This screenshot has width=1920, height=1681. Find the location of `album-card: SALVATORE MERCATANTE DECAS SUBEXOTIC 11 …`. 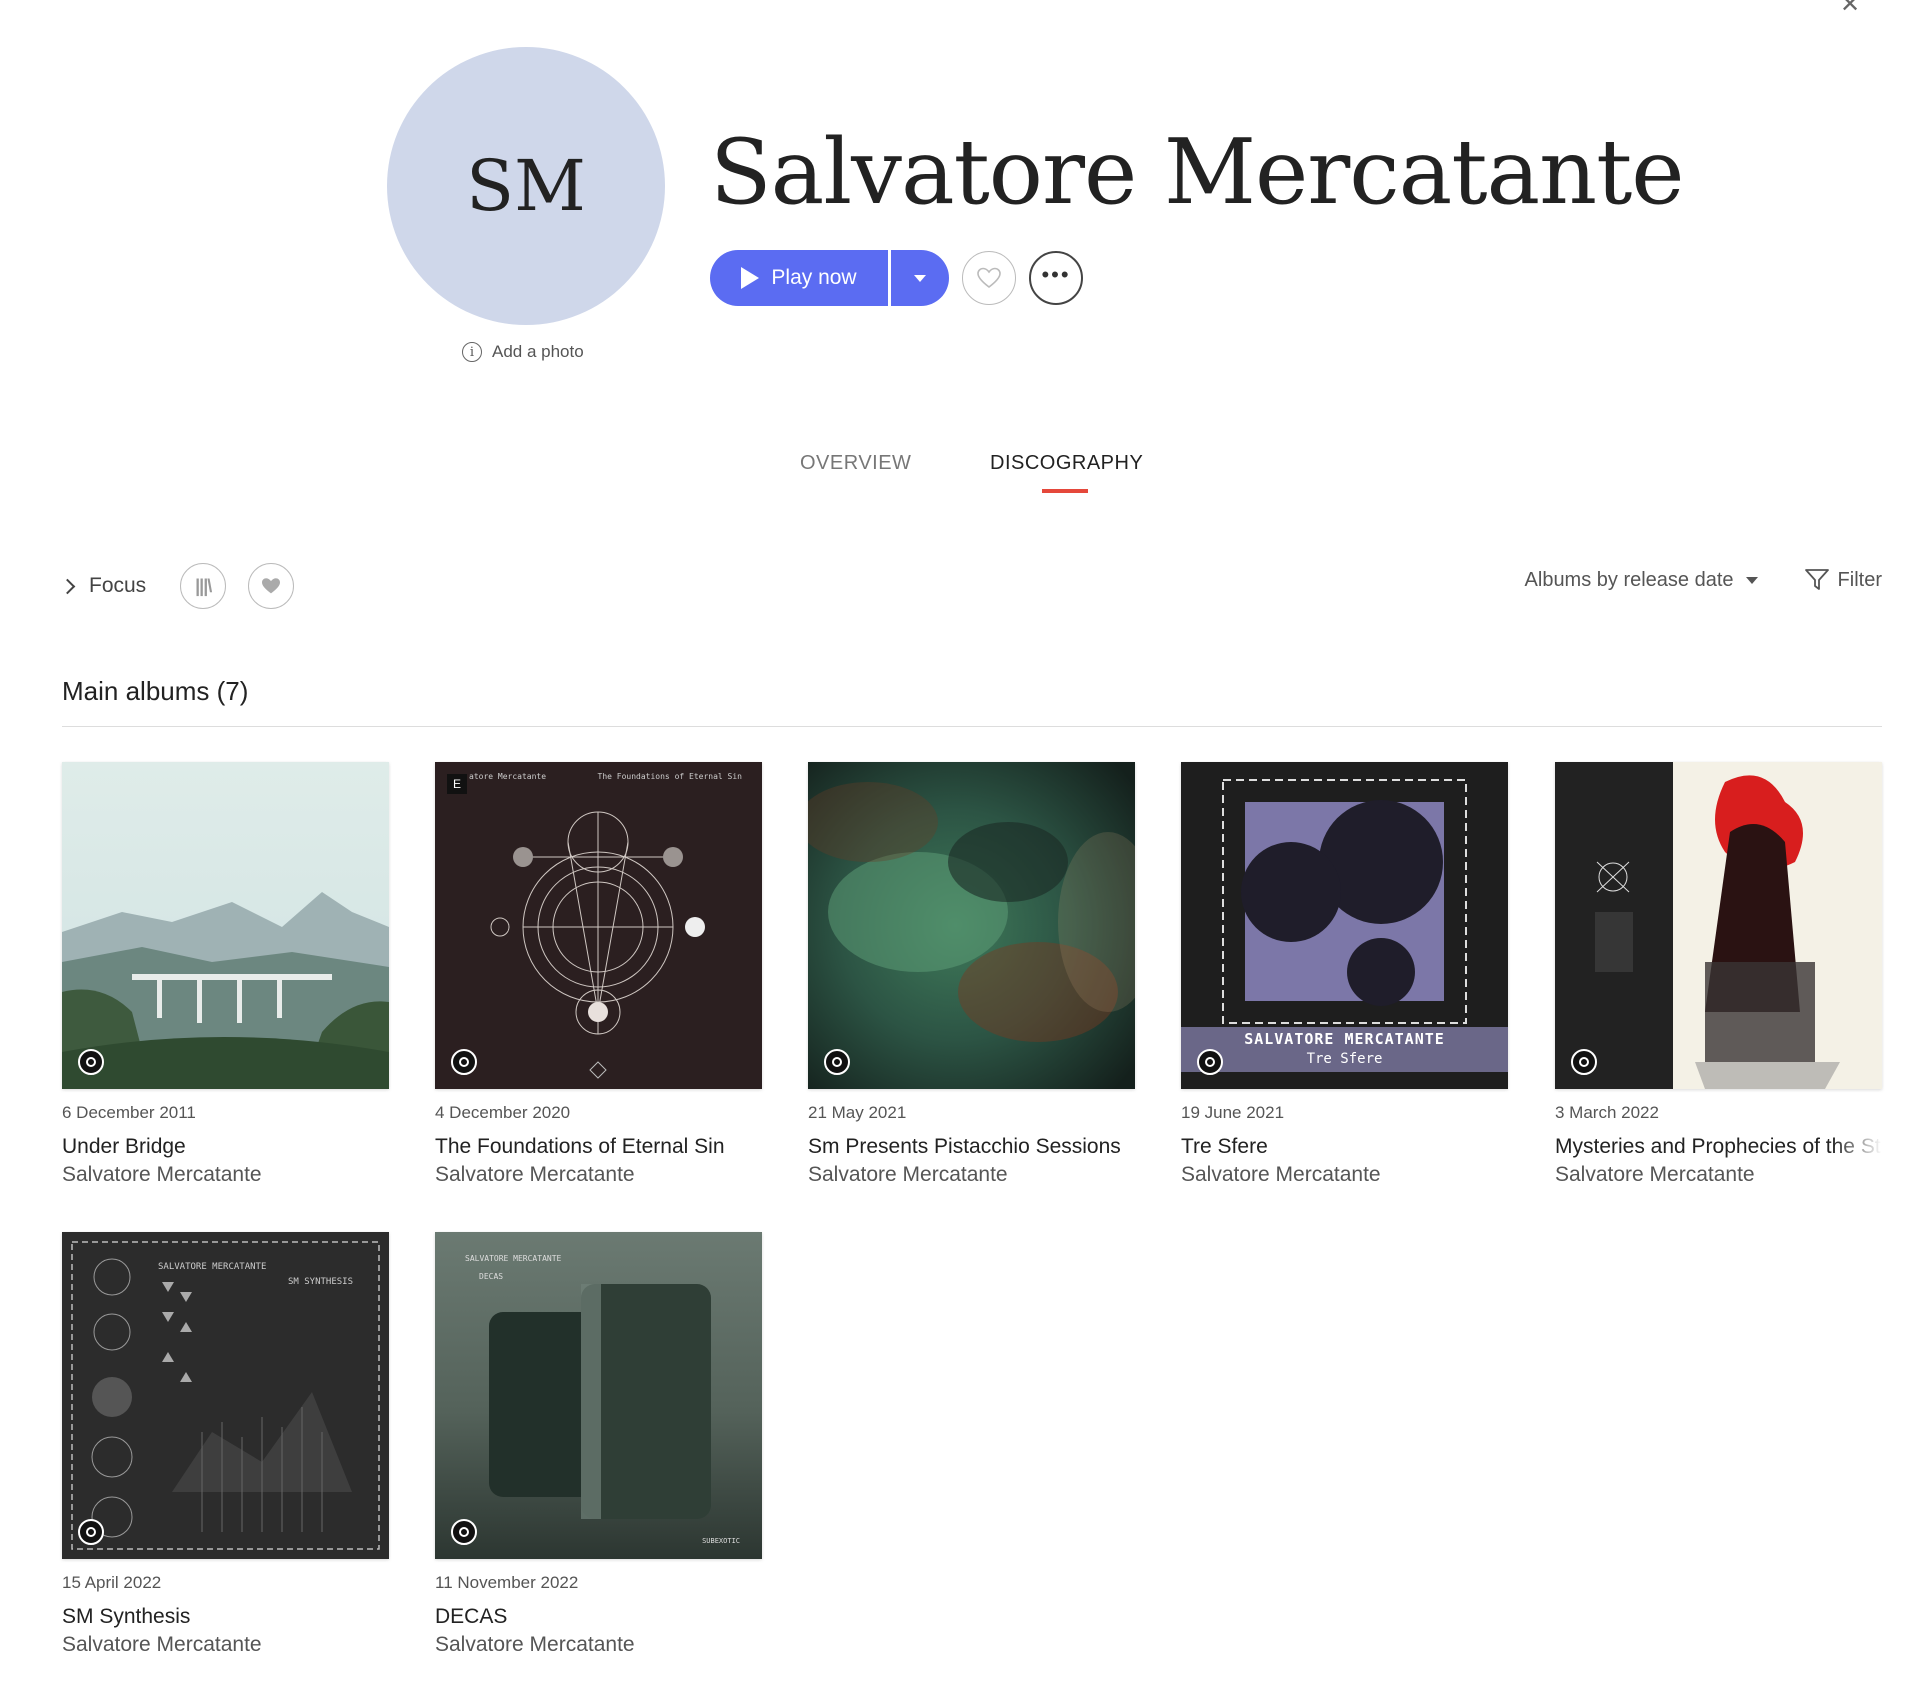

album-card: SALVATORE MERCATANTE DECAS SUBEXOTIC 11 … is located at coordinates (598, 1444).